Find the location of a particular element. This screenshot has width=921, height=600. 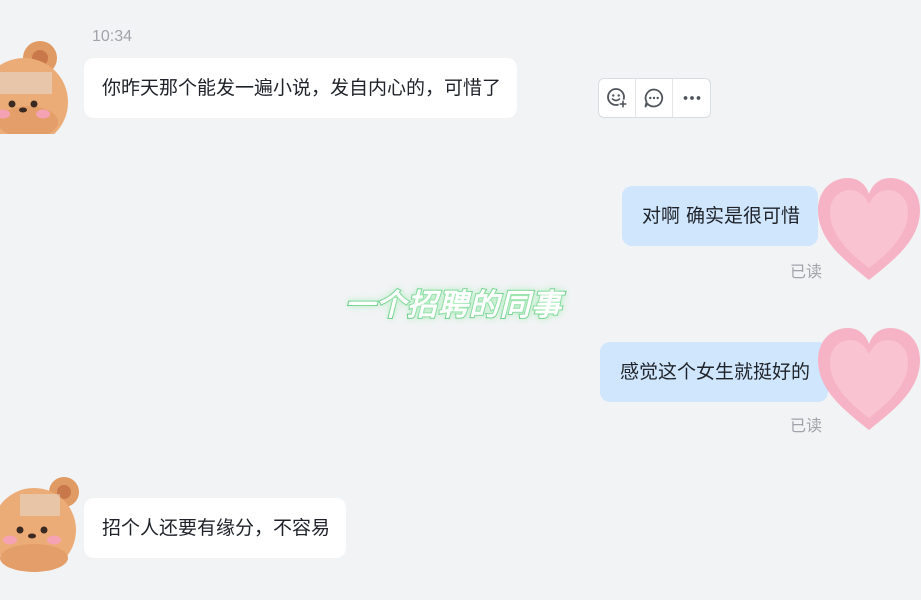

message-action-bar is located at coordinates (654, 98).